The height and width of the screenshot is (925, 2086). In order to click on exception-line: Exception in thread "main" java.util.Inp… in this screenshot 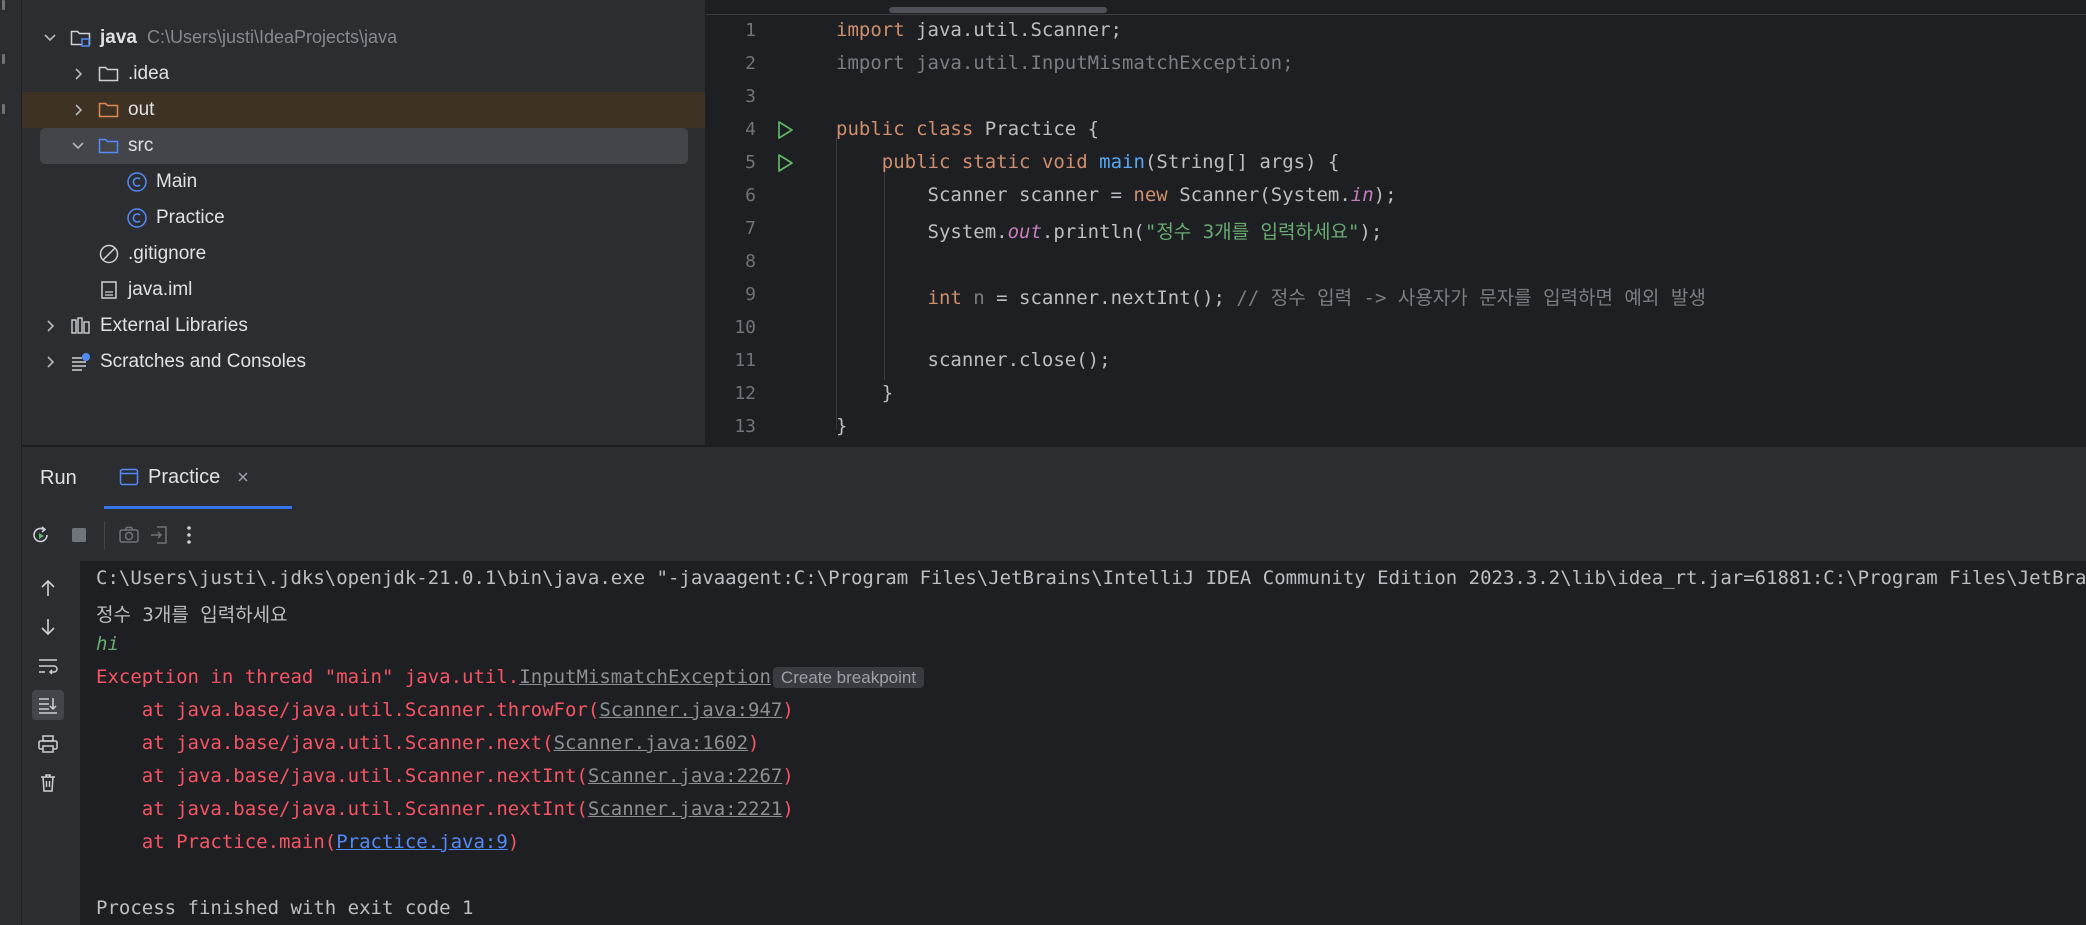, I will do `click(510, 677)`.